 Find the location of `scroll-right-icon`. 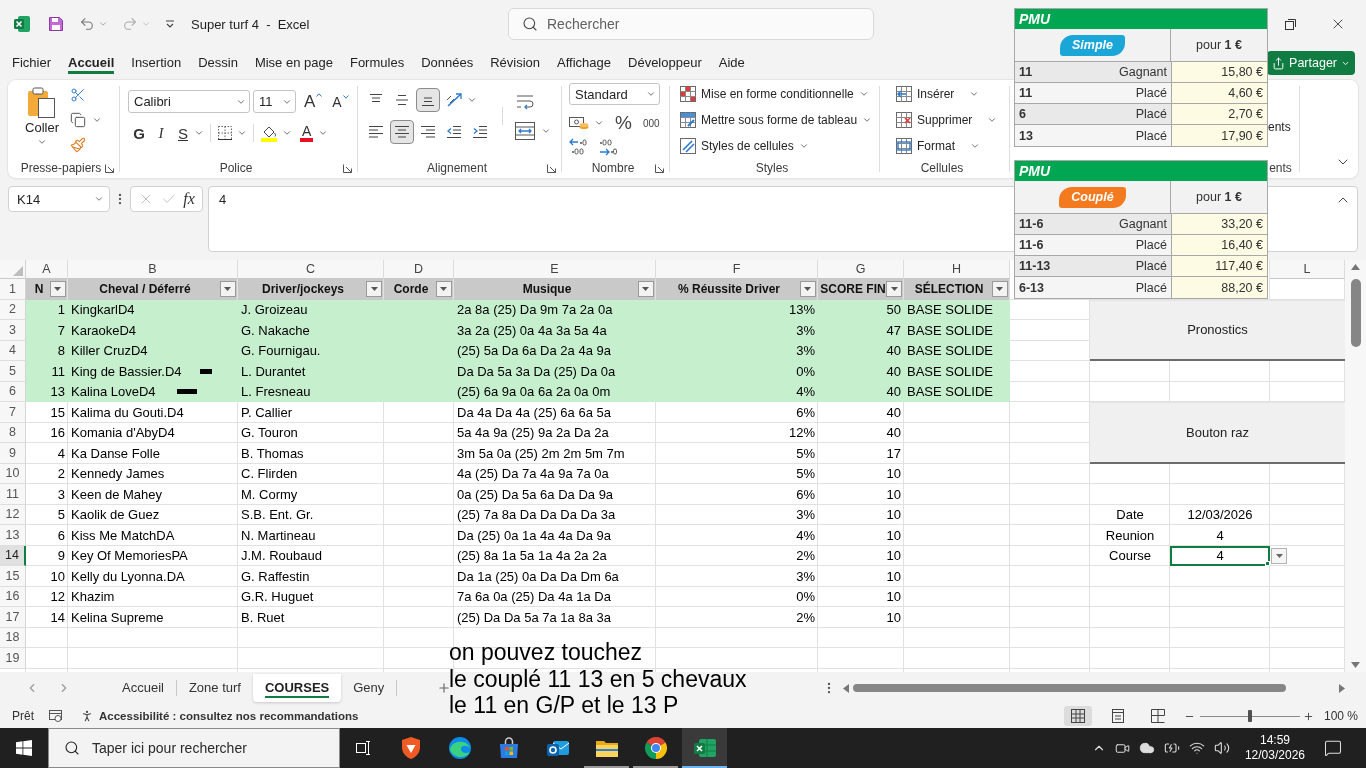

scroll-right-icon is located at coordinates (1342, 688).